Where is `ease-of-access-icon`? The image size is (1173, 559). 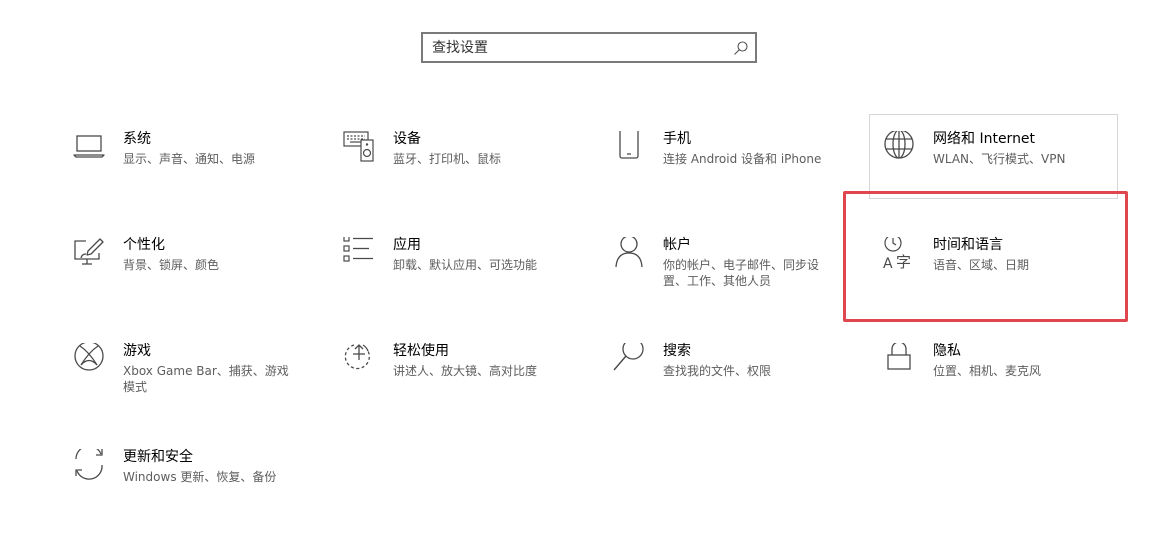 ease-of-access-icon is located at coordinates (359, 360).